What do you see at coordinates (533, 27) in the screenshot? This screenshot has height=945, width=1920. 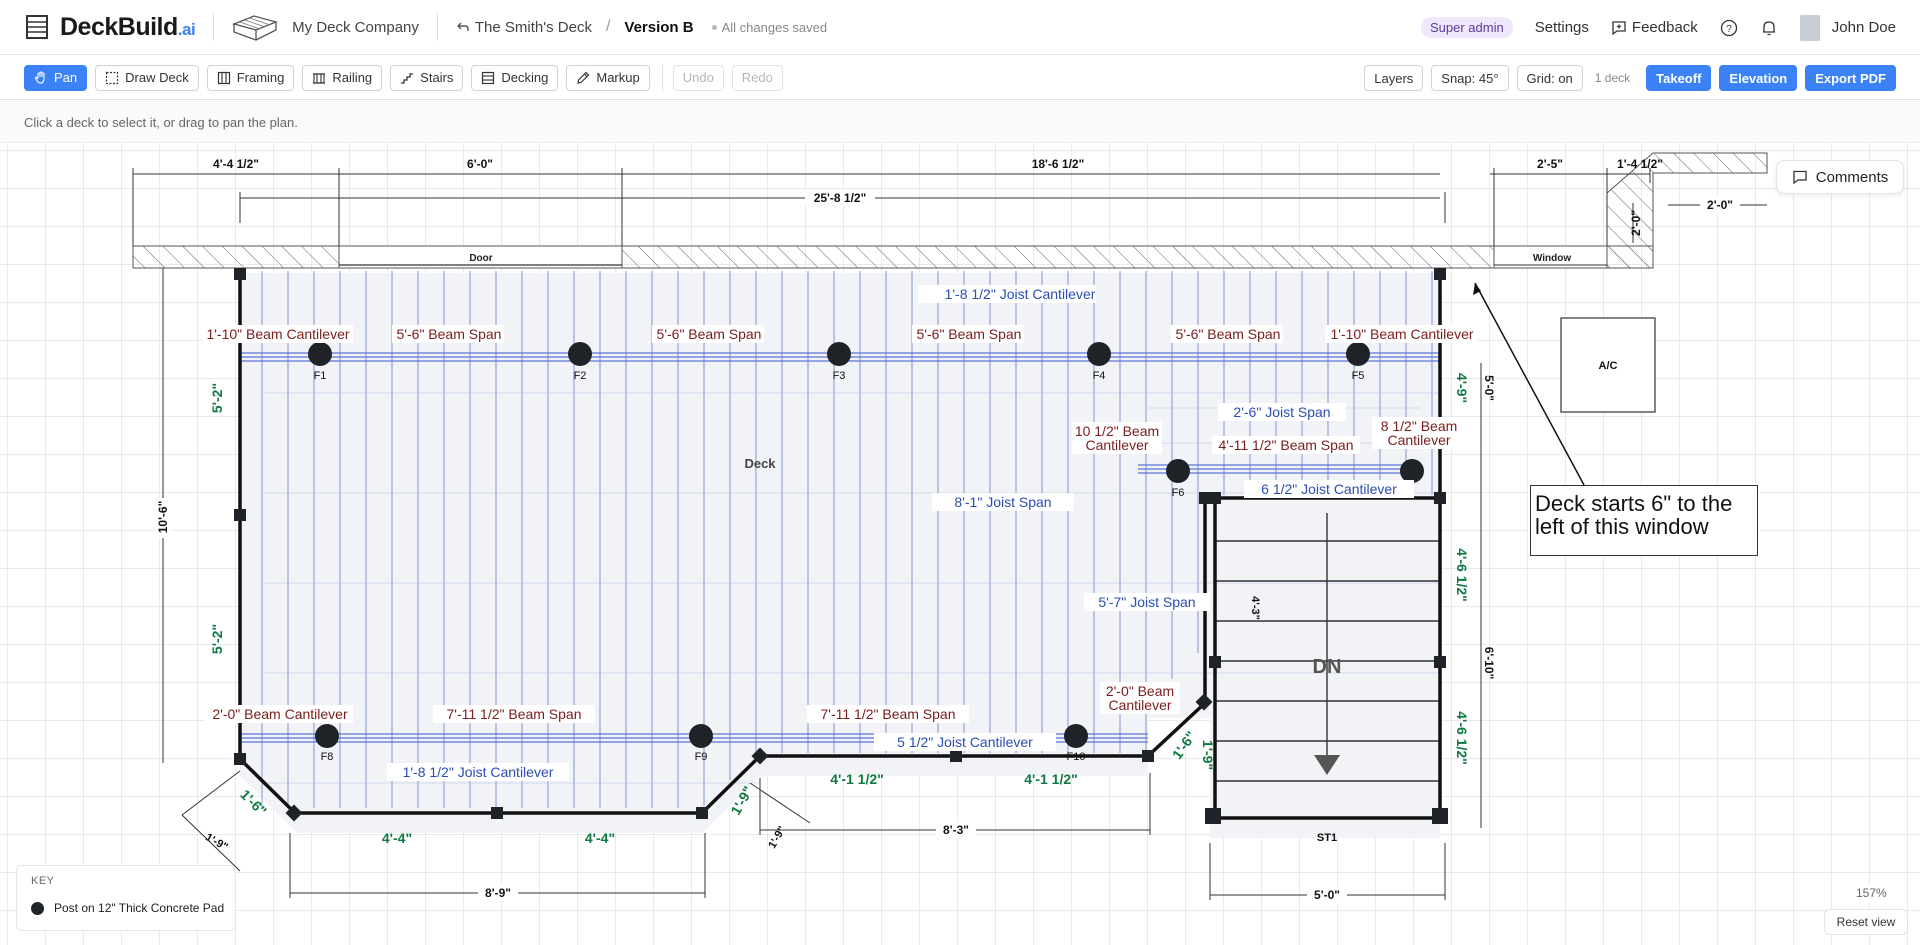 I see `project-name: The Smith's Deck` at bounding box center [533, 27].